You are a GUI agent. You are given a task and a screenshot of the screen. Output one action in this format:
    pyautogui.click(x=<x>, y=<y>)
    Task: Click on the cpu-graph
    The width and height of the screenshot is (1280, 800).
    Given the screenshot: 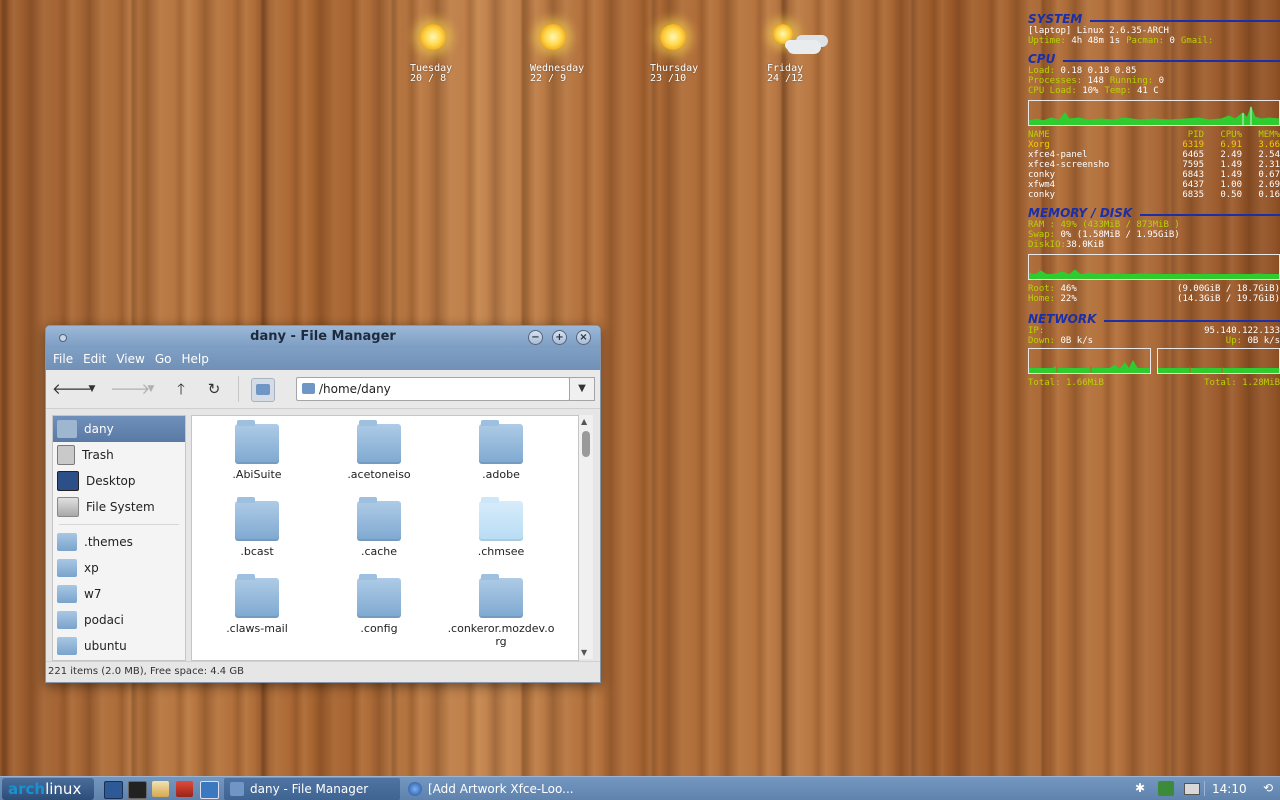 What is the action you would take?
    pyautogui.click(x=1154, y=113)
    